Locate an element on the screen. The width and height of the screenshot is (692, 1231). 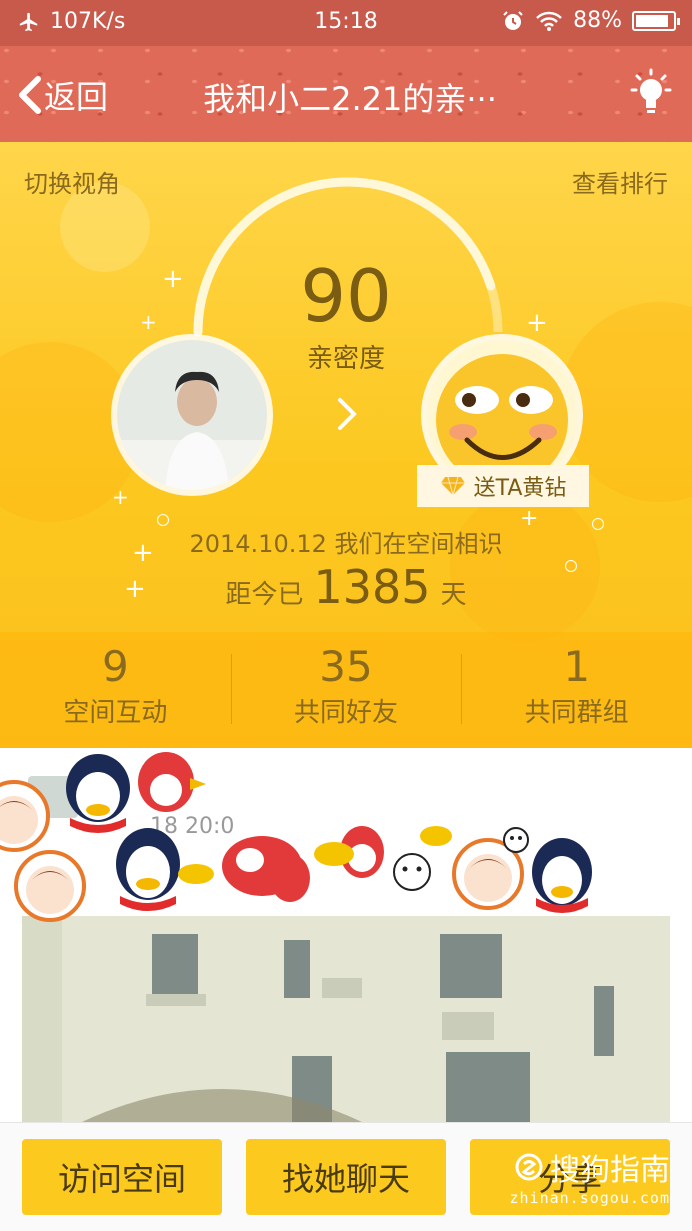
my-avatar is located at coordinates (192, 415).